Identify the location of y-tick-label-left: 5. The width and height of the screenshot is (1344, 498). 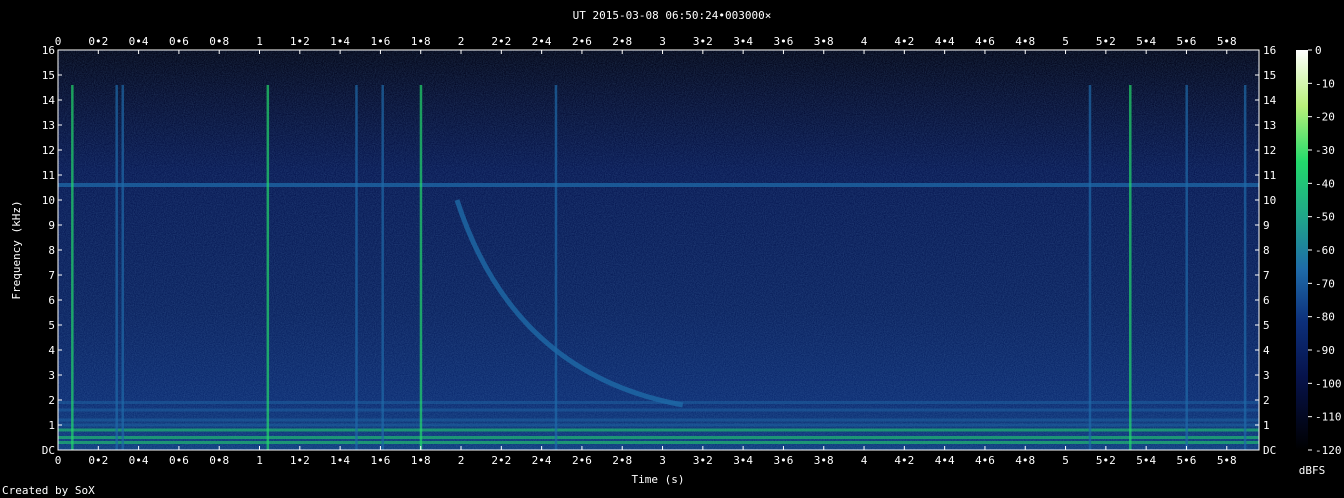
(51, 325).